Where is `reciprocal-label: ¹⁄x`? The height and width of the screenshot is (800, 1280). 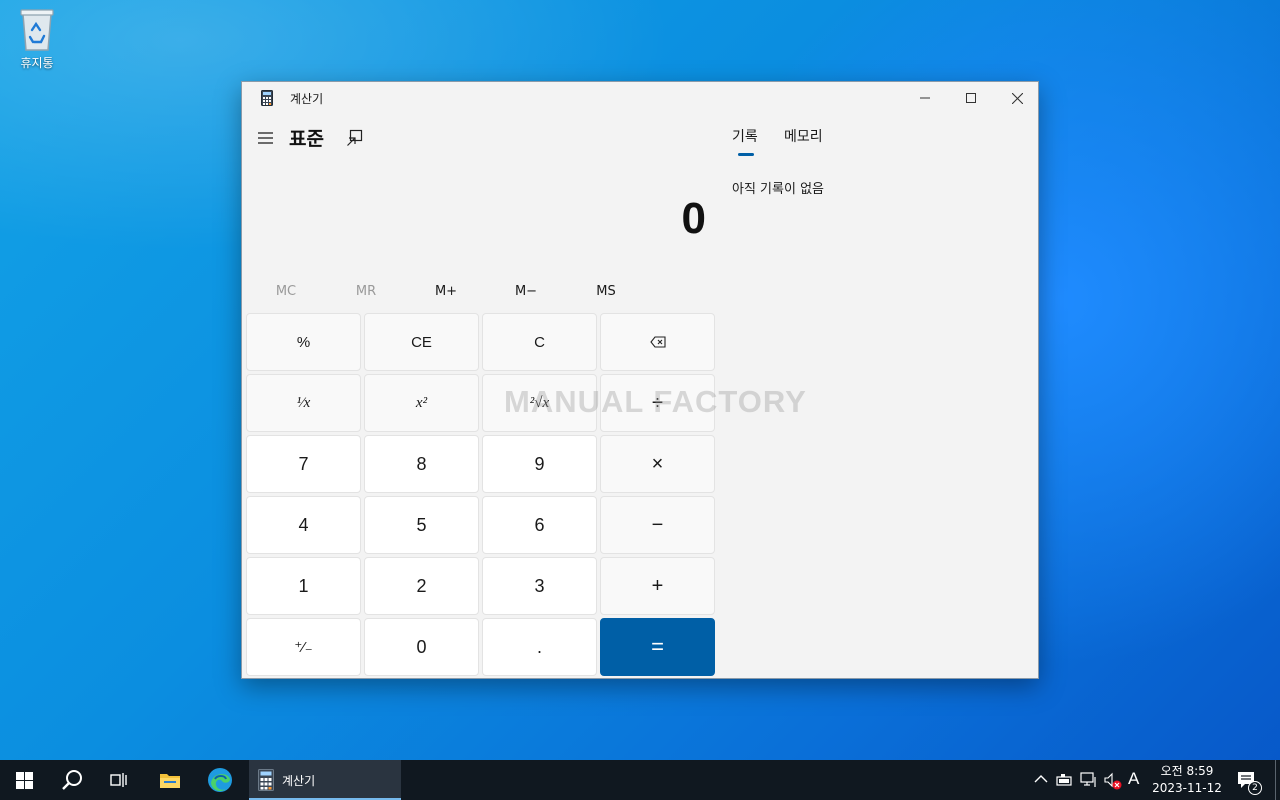
reciprocal-label: ¹⁄x is located at coordinates (303, 402).